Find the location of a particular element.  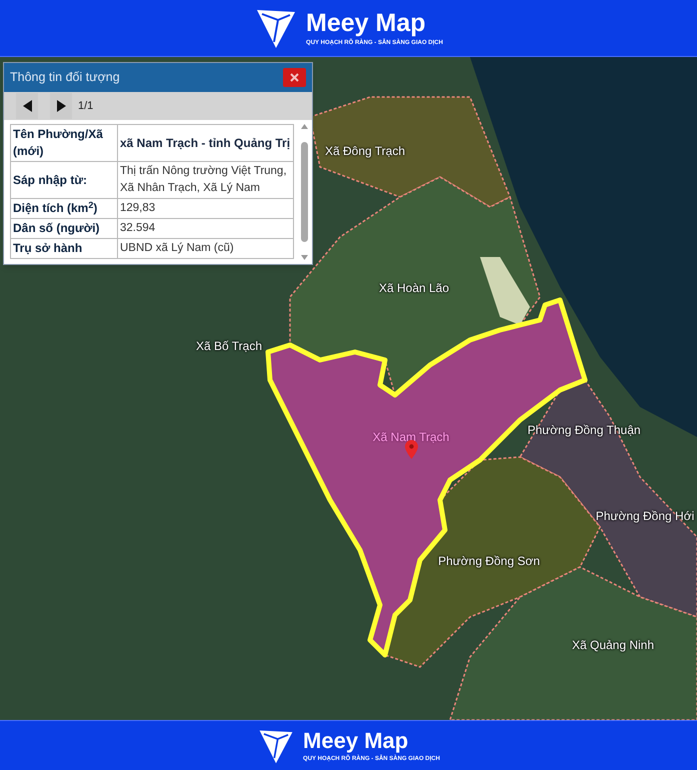

close-button is located at coordinates (294, 77).